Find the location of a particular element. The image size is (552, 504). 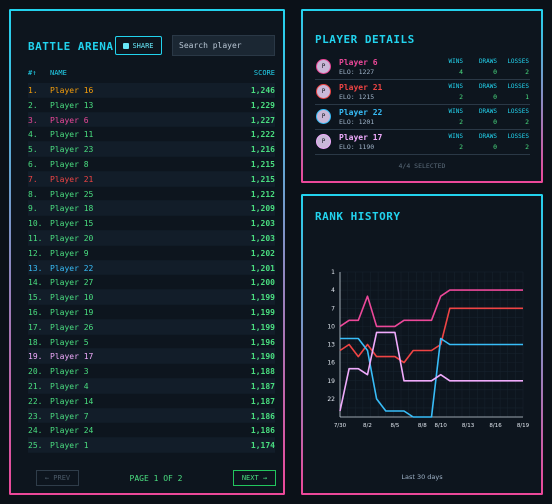

table-row: 10. Player 15 1,203 is located at coordinates (151, 223).